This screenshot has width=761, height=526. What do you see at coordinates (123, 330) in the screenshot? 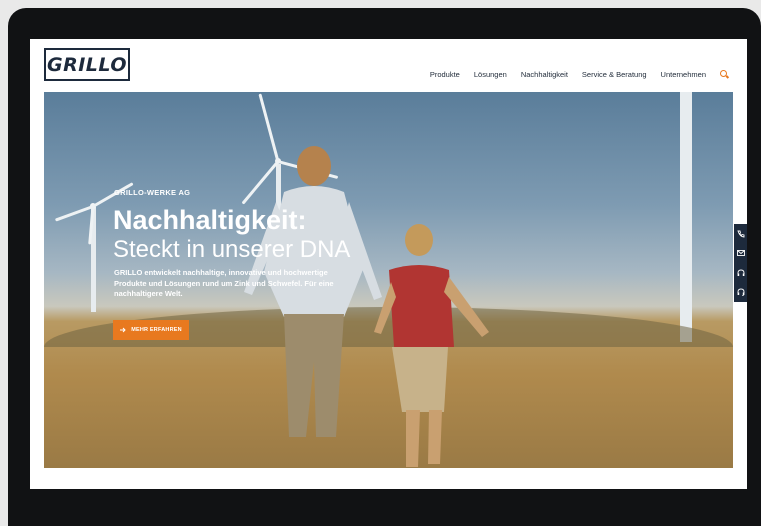
I see `arrow-right-icon` at bounding box center [123, 330].